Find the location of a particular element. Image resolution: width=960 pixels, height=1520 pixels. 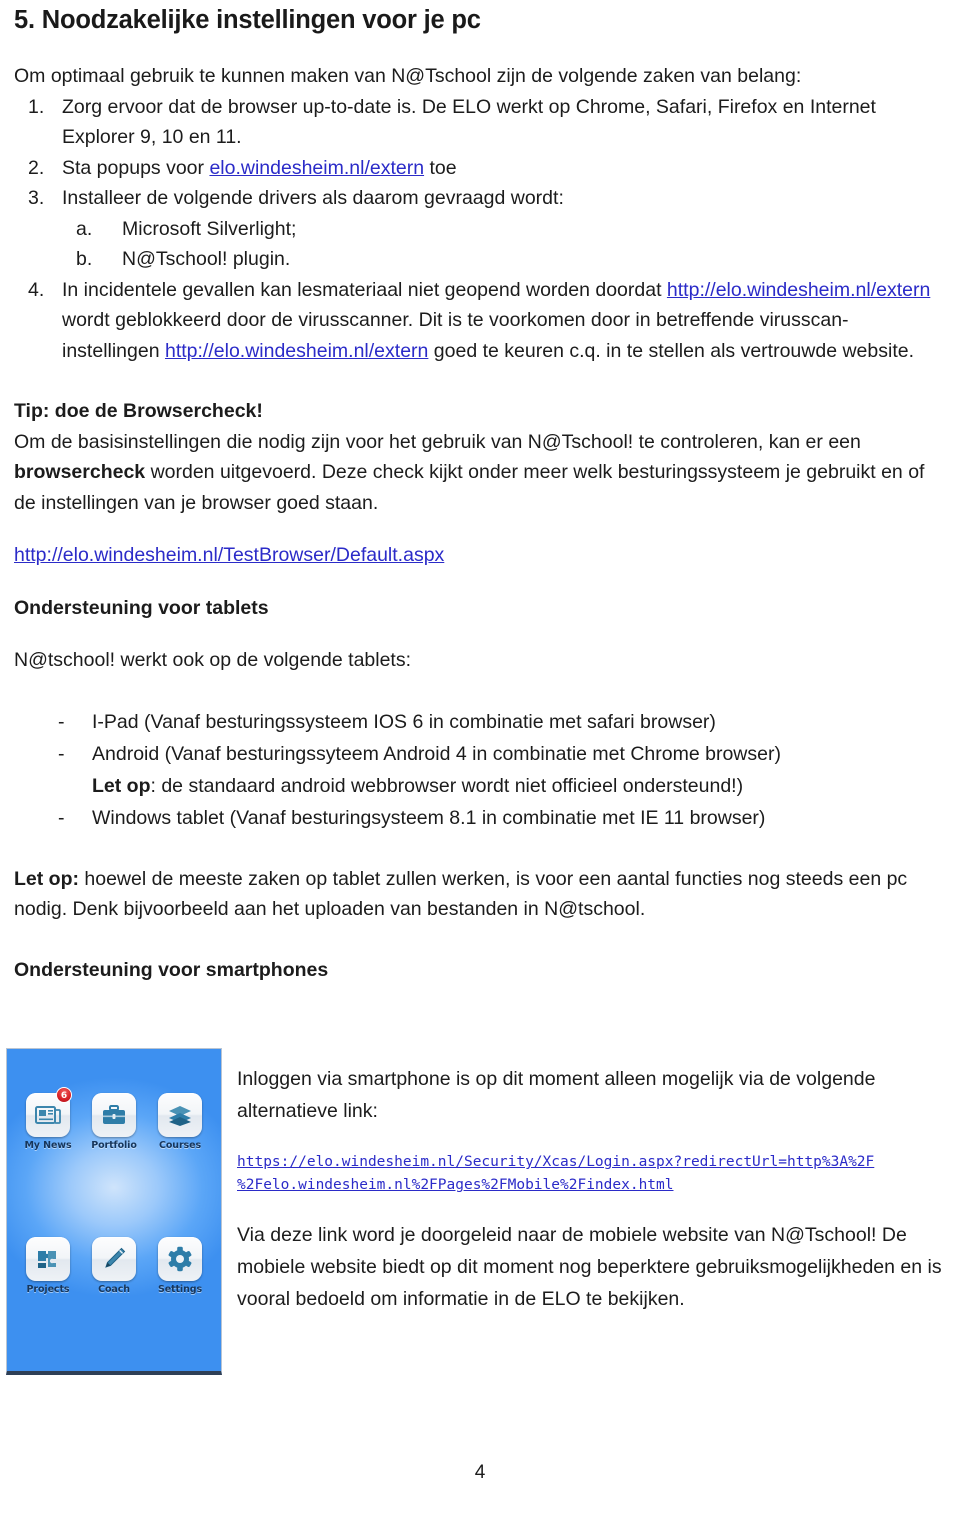

sub-item-text: Microsoft Silverlight; is located at coordinates (209, 228).